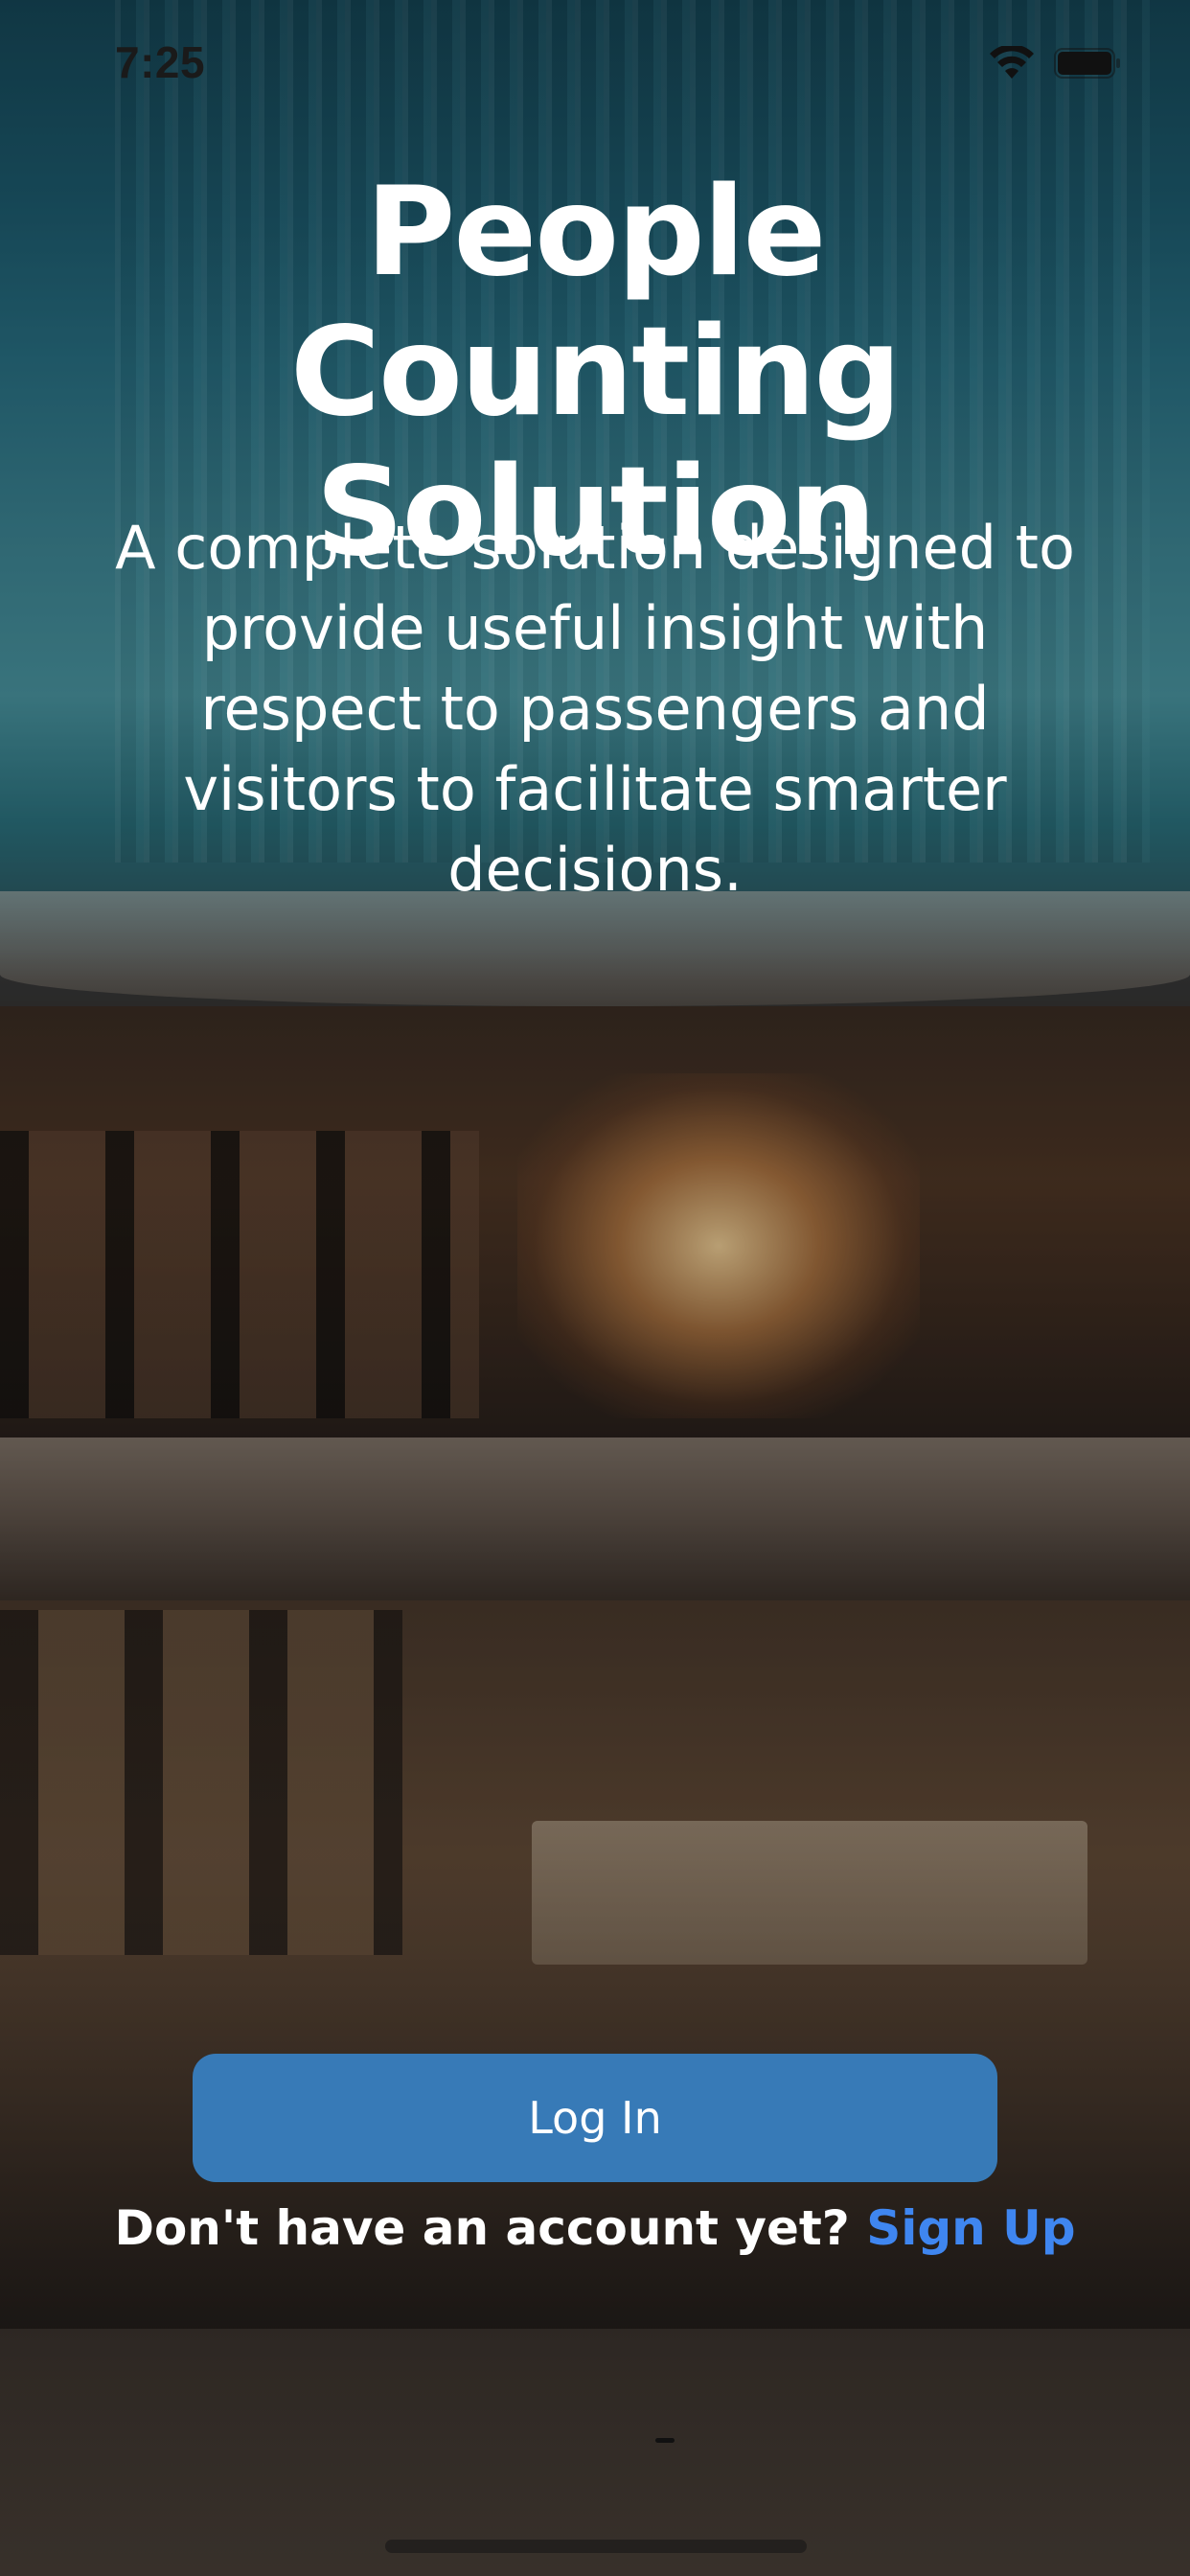 The width and height of the screenshot is (1190, 2576). What do you see at coordinates (971, 2228) in the screenshot?
I see `signup-link: Sign Up` at bounding box center [971, 2228].